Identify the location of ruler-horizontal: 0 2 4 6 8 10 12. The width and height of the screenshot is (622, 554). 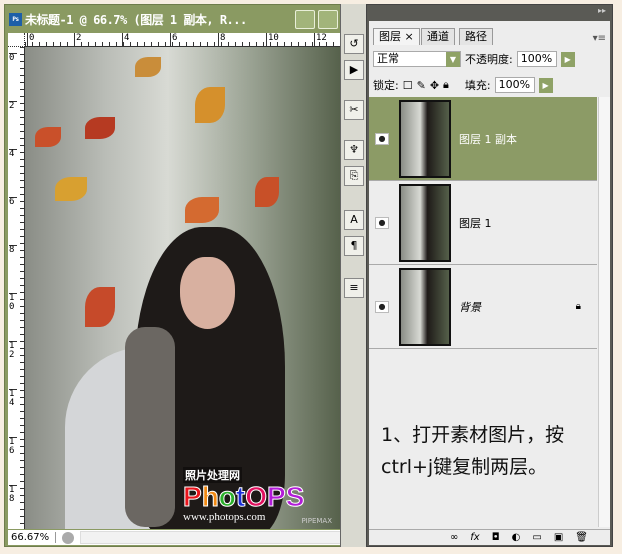
(183, 40).